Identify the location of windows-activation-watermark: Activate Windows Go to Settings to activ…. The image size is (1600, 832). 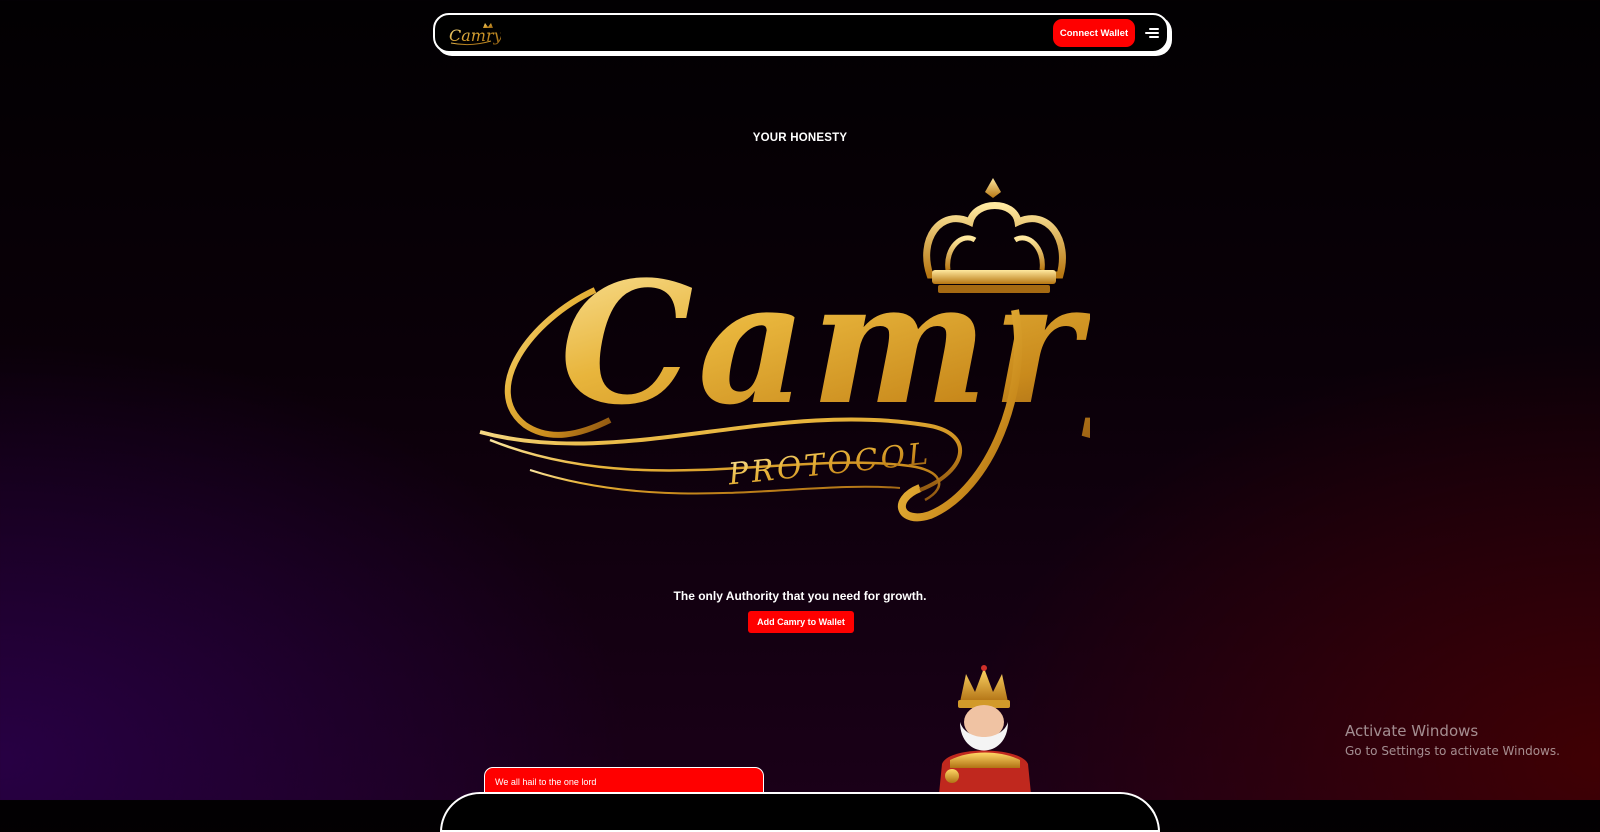
(1452, 740).